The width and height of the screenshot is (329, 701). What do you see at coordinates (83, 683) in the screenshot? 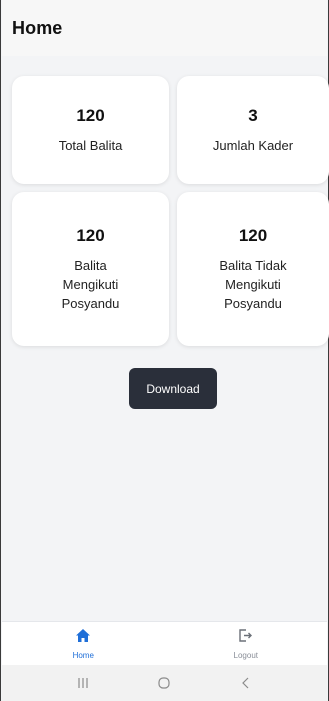
I see `recents-icon` at bounding box center [83, 683].